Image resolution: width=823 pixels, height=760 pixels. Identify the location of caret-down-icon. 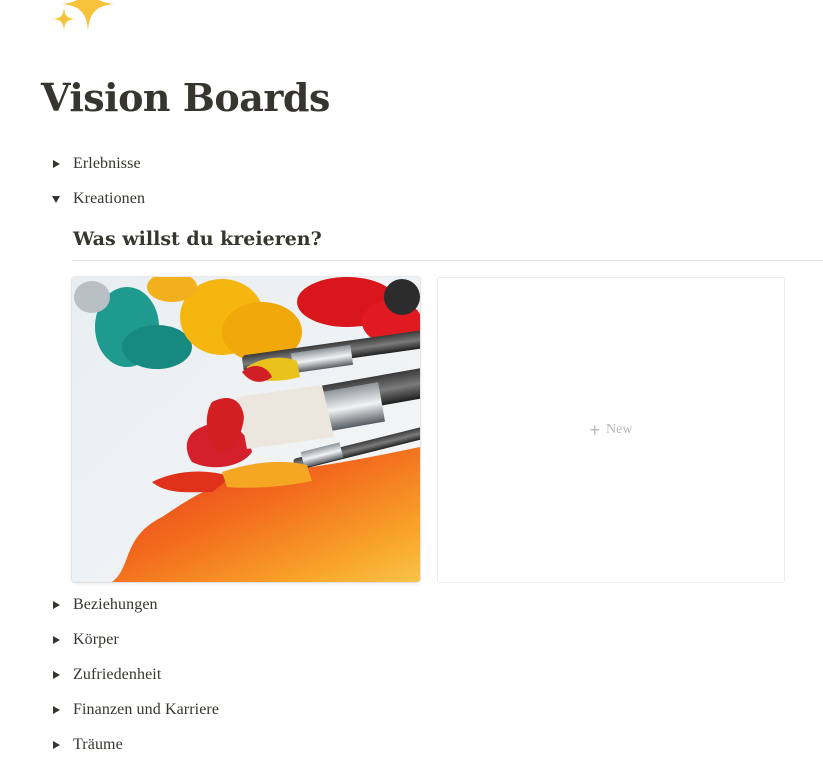
(56, 199).